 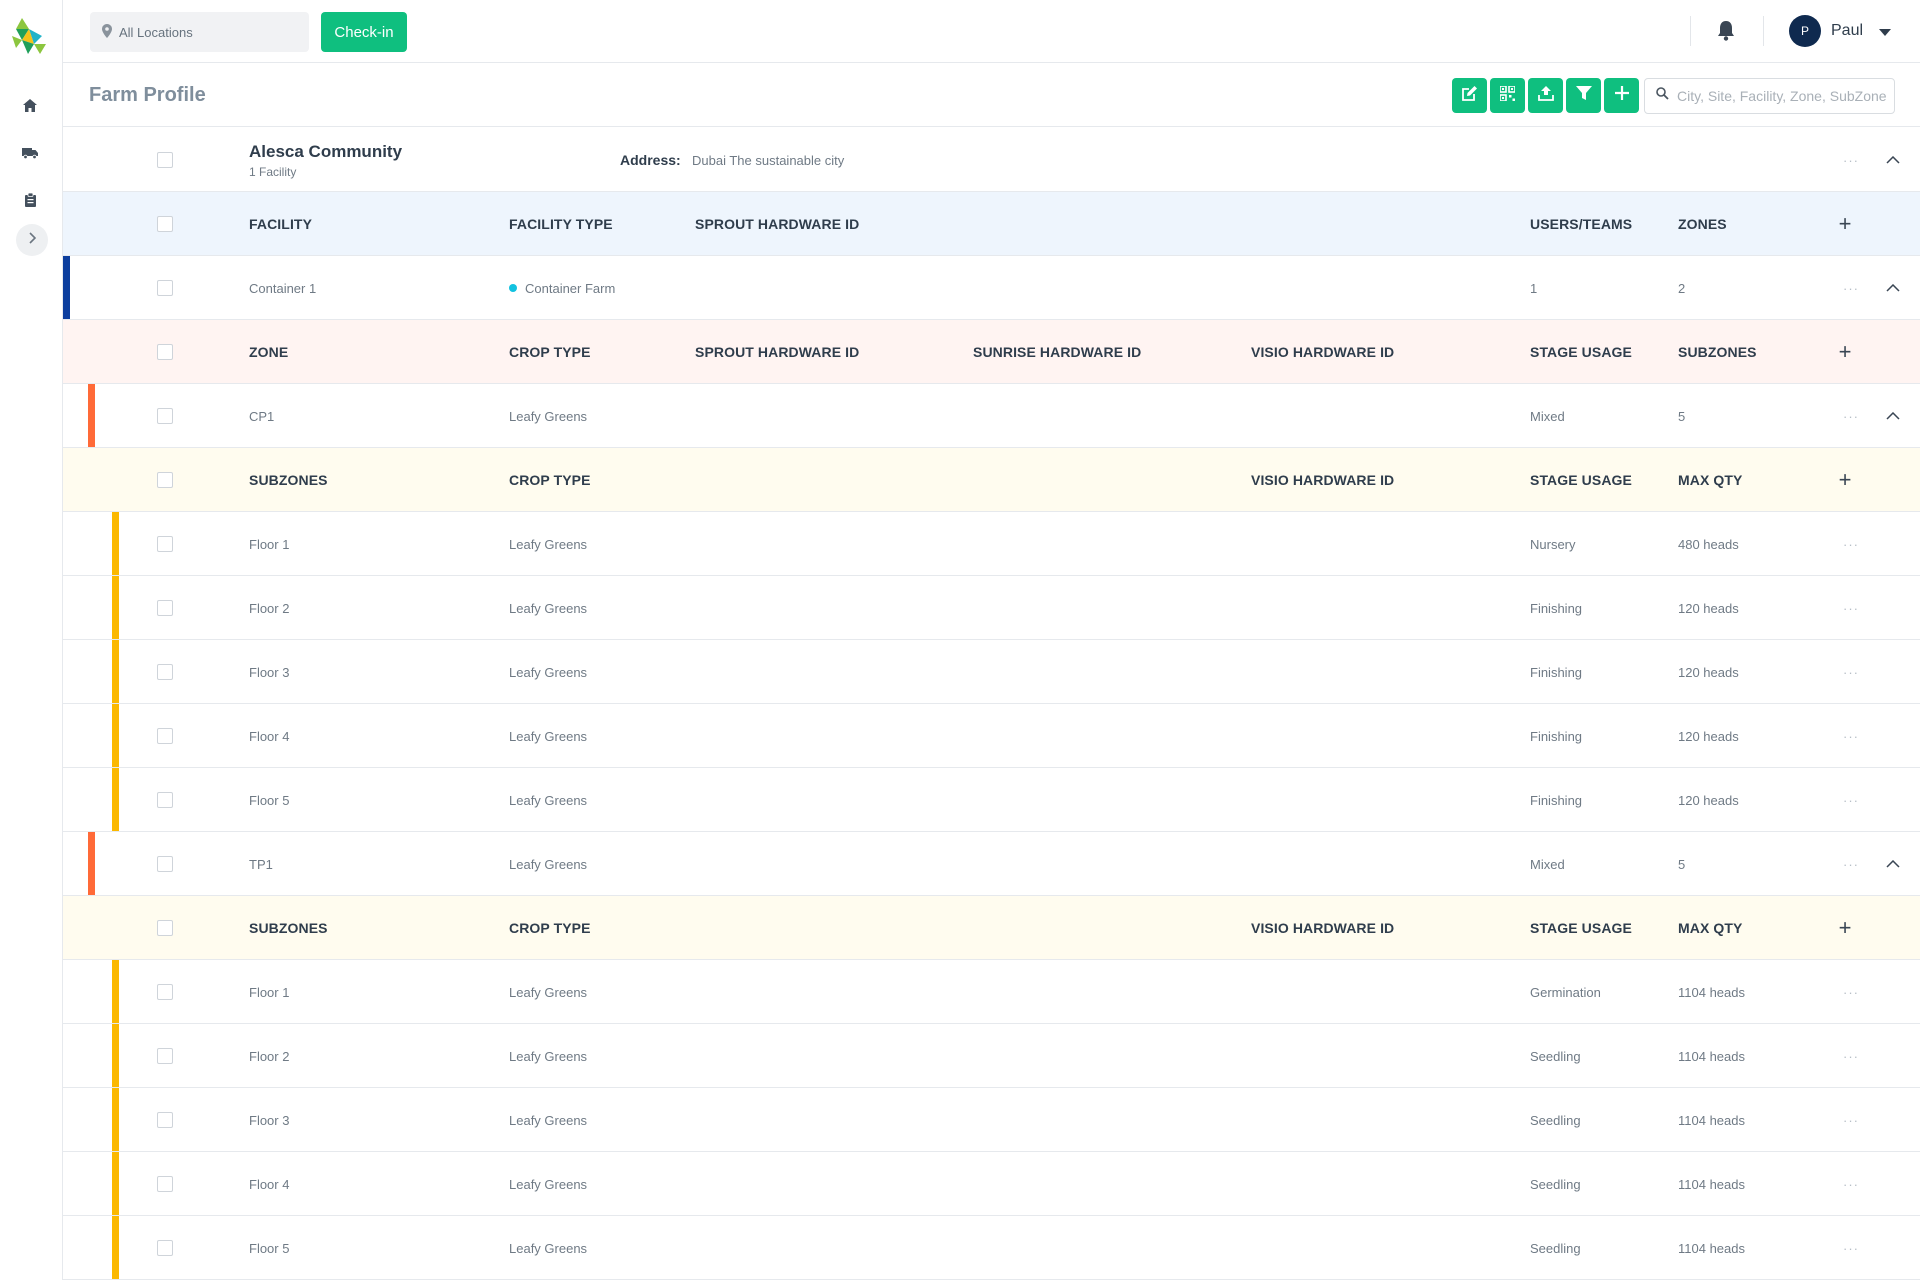 What do you see at coordinates (1057, 352) in the screenshot?
I see `col-sunrise-hardware-id: SUNRISE HARDWARE ID` at bounding box center [1057, 352].